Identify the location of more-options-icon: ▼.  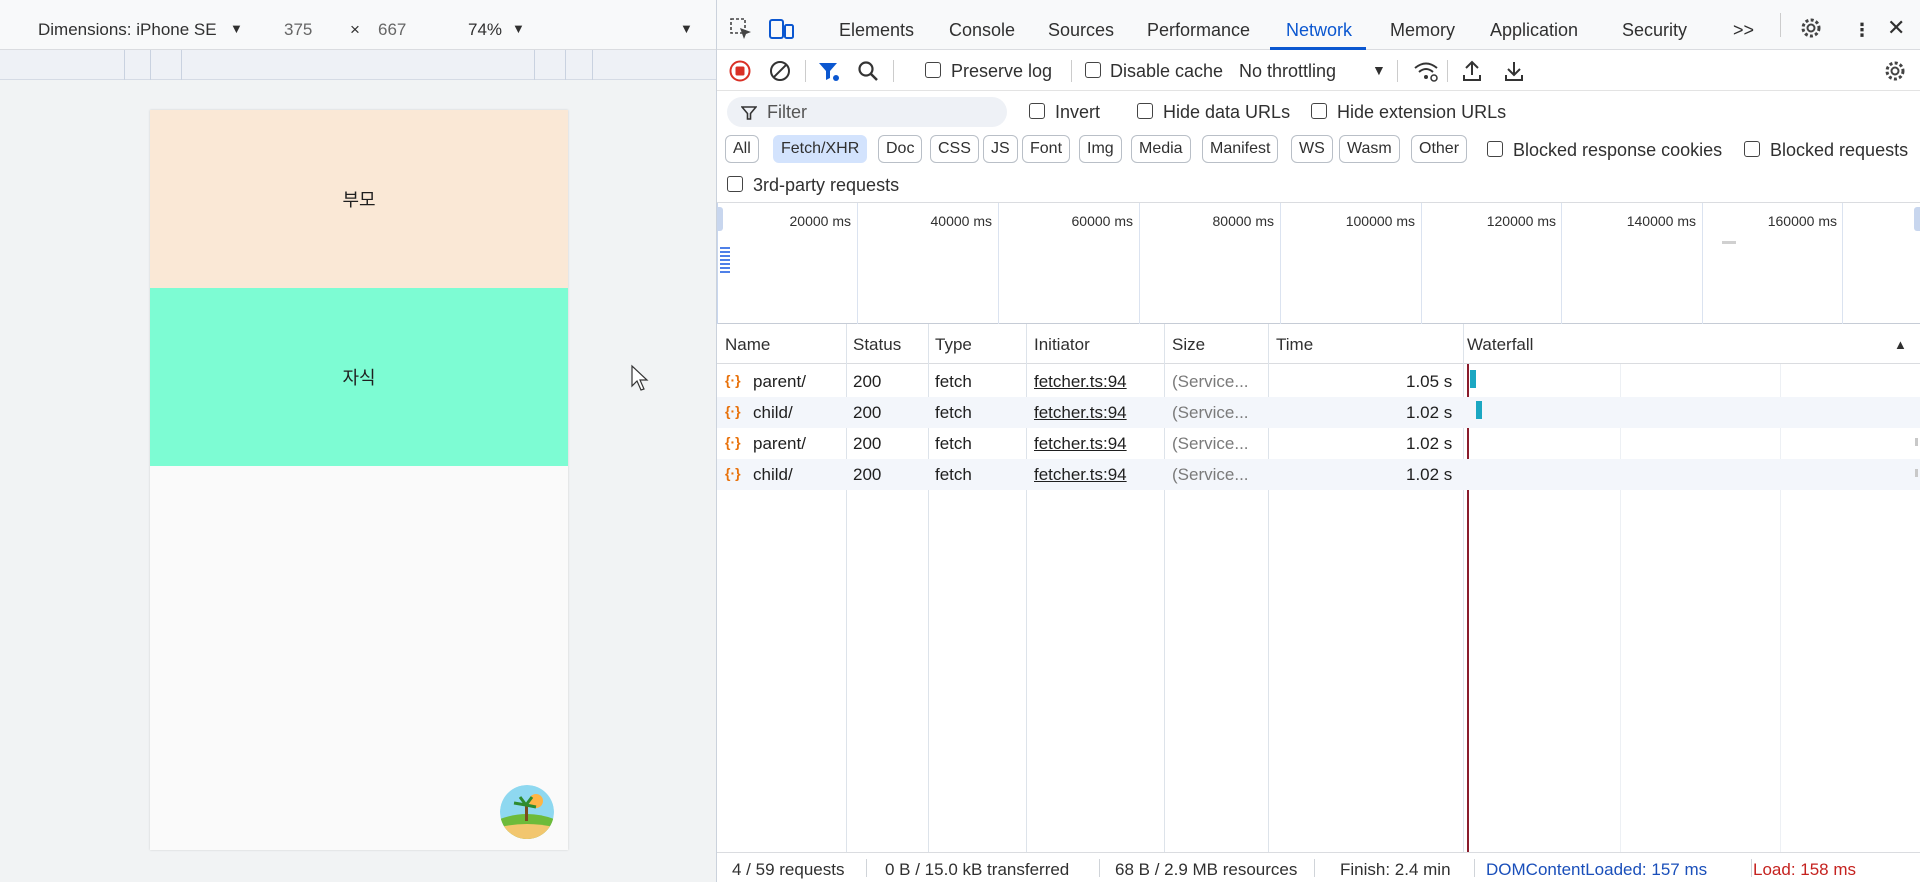
(686, 28).